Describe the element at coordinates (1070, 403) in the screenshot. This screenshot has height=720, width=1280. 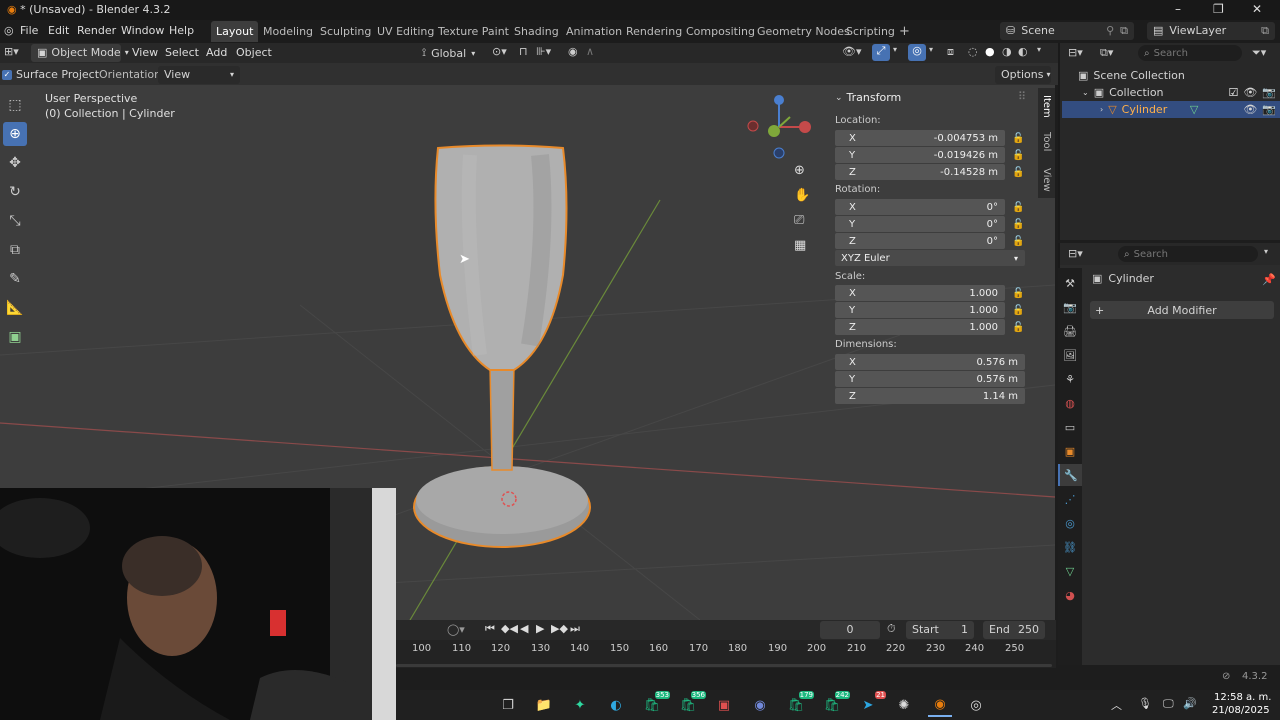
I see `world-tab-icon: ◍` at that location.